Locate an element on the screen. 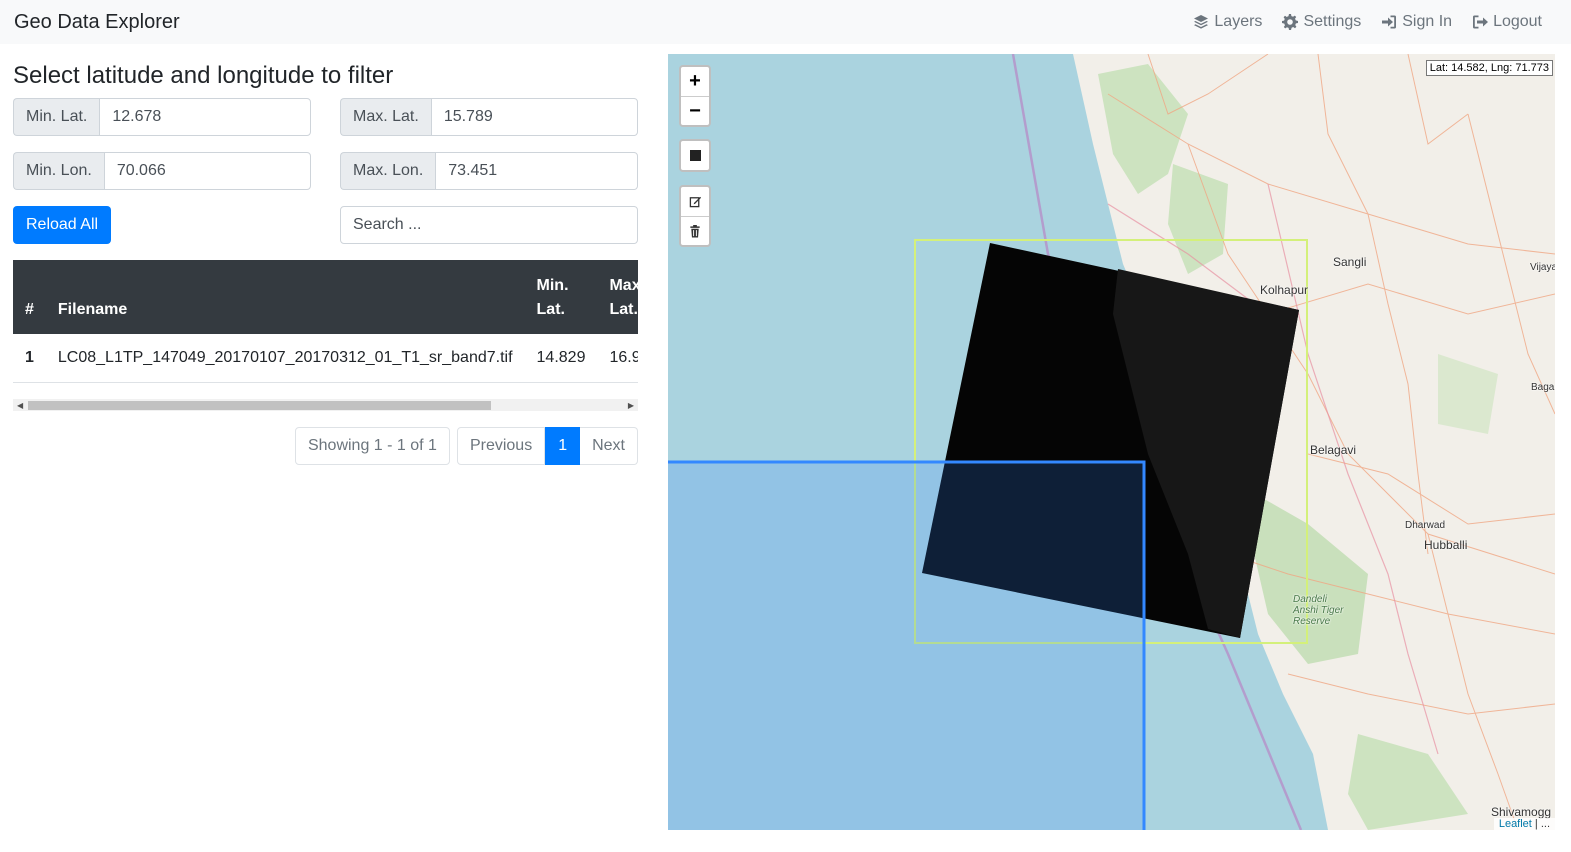 This screenshot has width=1571, height=852. max-lon-input is located at coordinates (536, 171).